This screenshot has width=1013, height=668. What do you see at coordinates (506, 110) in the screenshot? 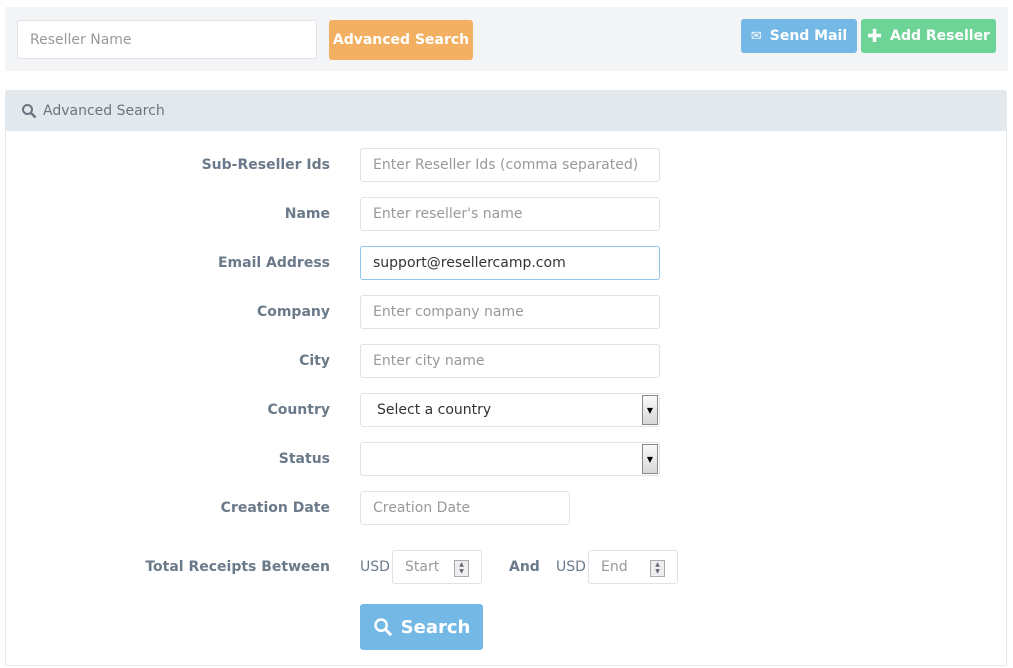
I see `panel-header: Advanced Search` at bounding box center [506, 110].